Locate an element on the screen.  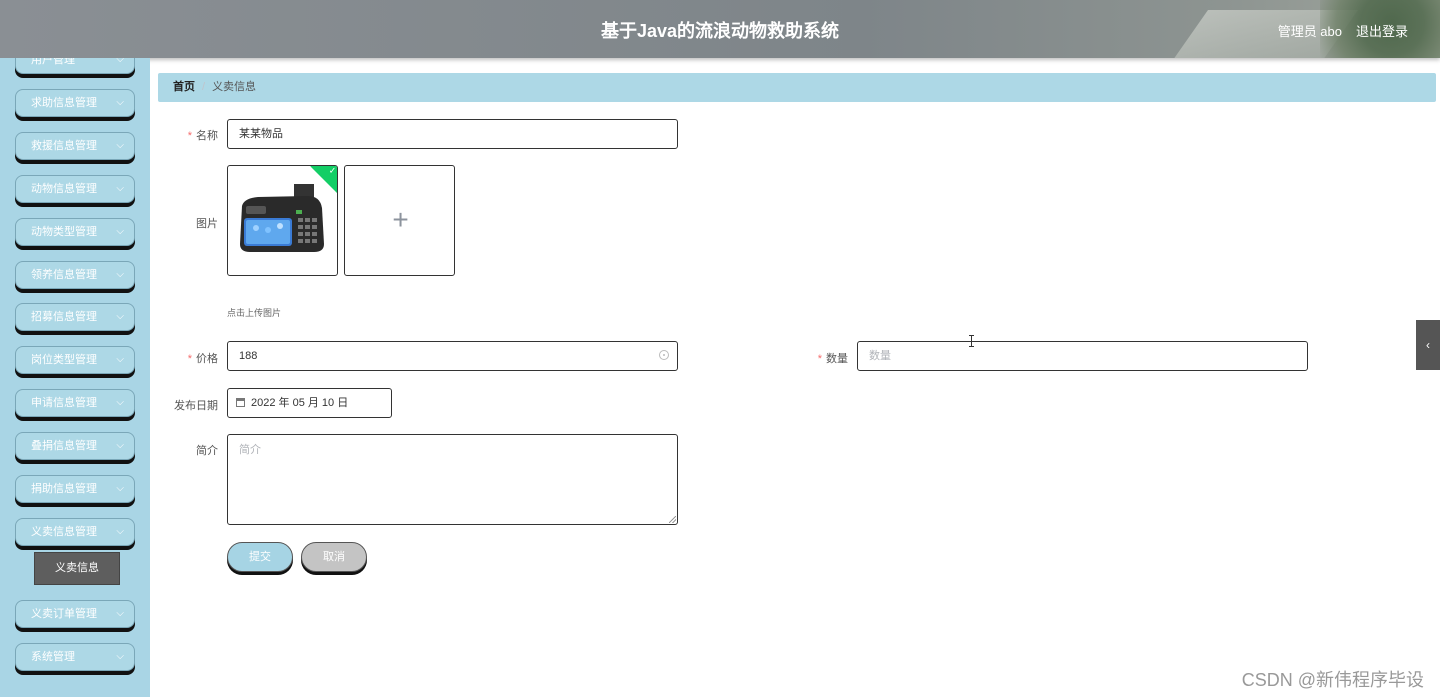
sidebar-item-donation-record: 叠捐信息管理 ⌵ is located at coordinates (75, 446).